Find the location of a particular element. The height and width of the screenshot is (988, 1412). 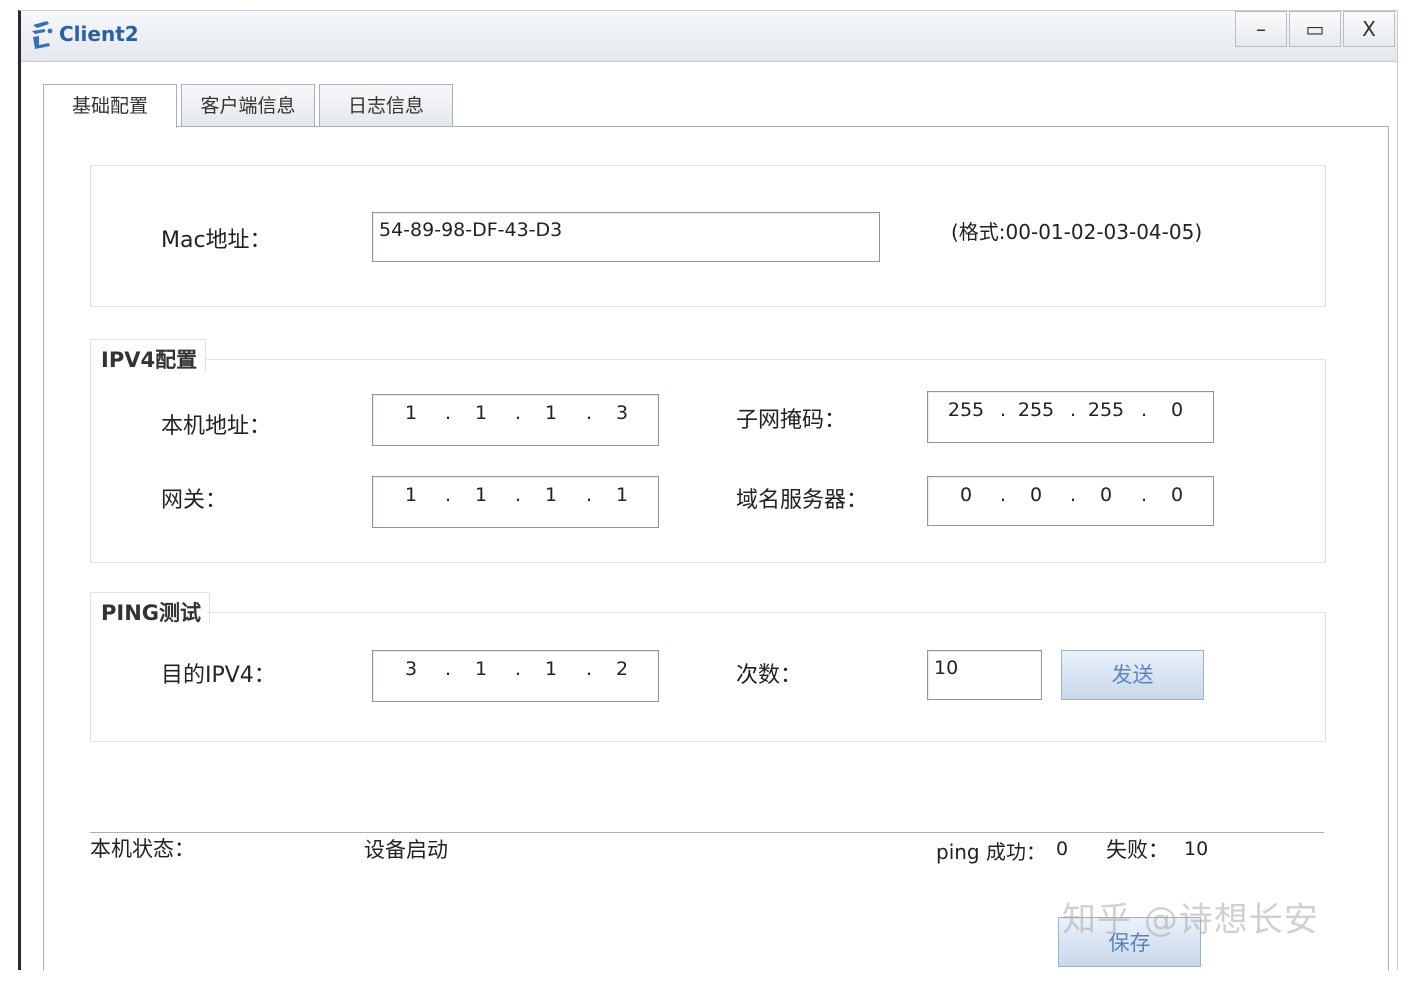

ping-count-label: 次数： is located at coordinates (769, 675).